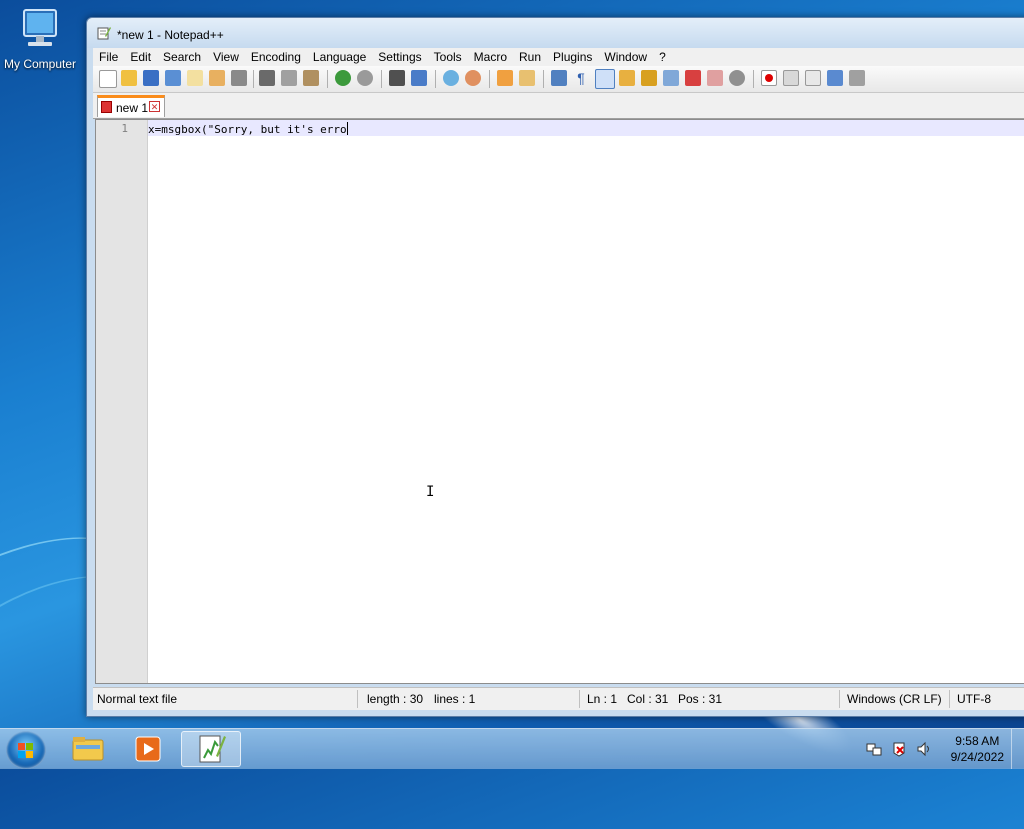 This screenshot has height=829, width=1024. I want to click on zoom-in-icon, so click(451, 78).